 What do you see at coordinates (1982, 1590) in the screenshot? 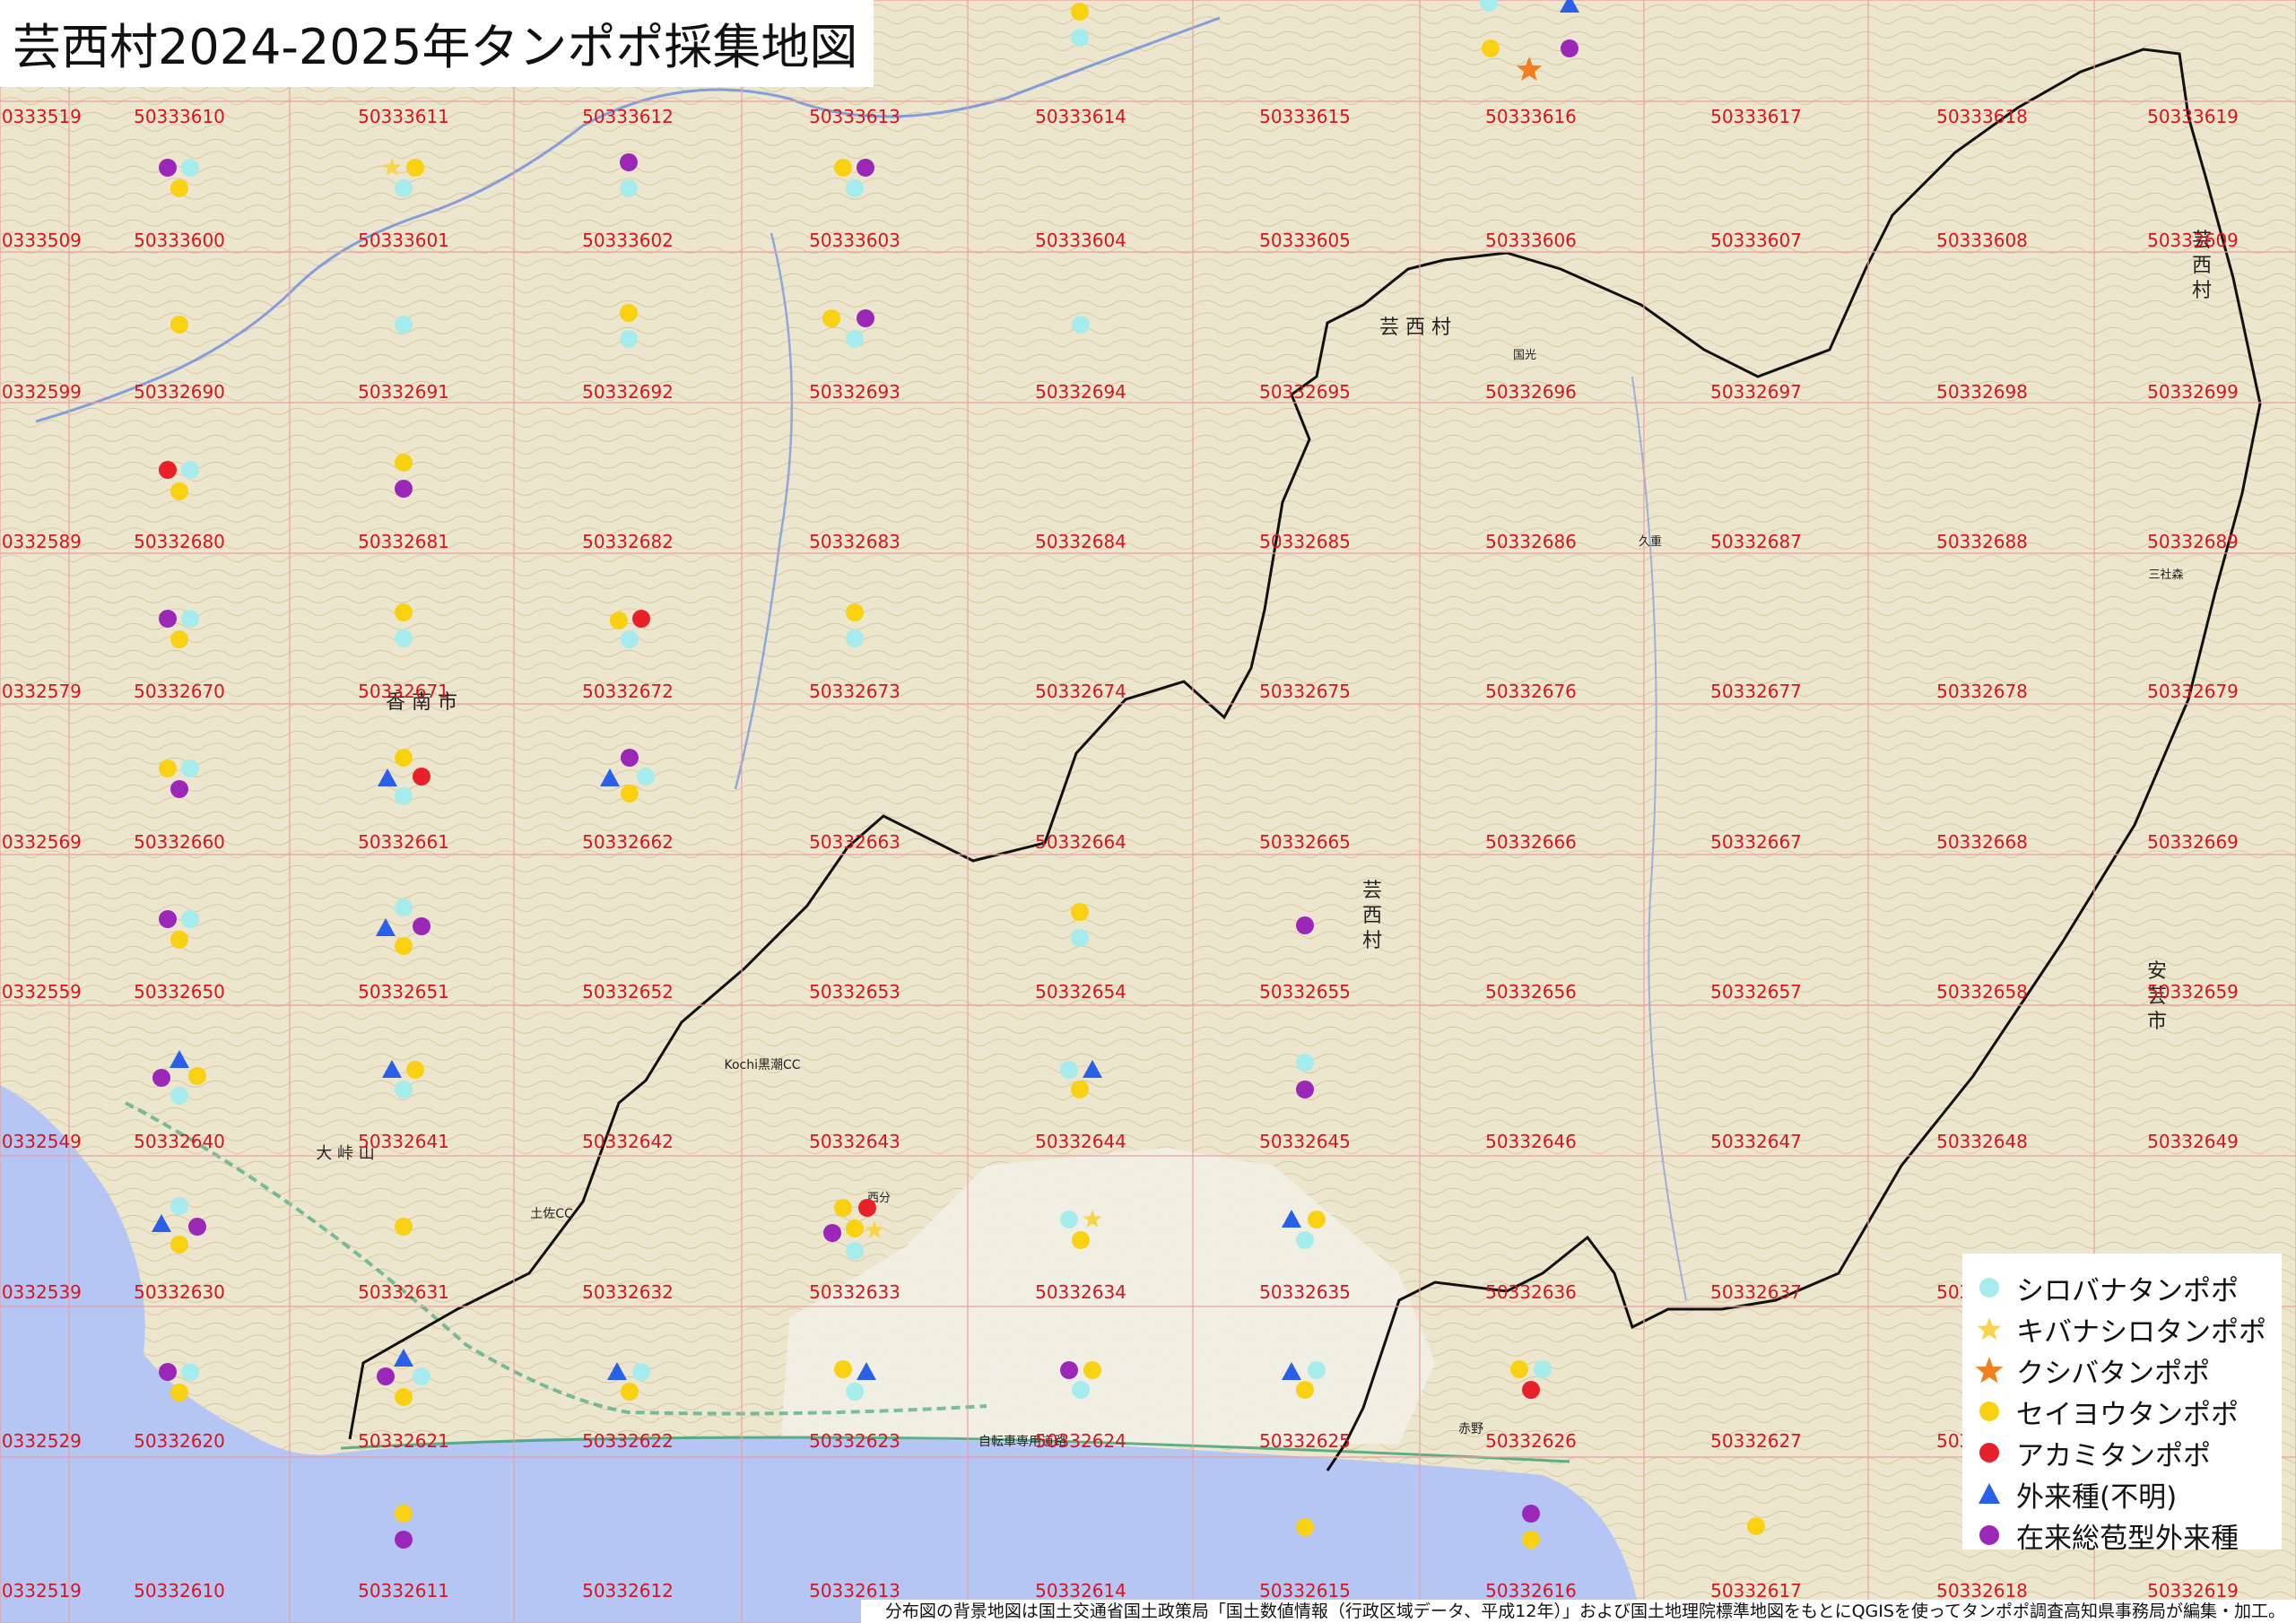
I see `mesh-code-label: 50332618` at bounding box center [1982, 1590].